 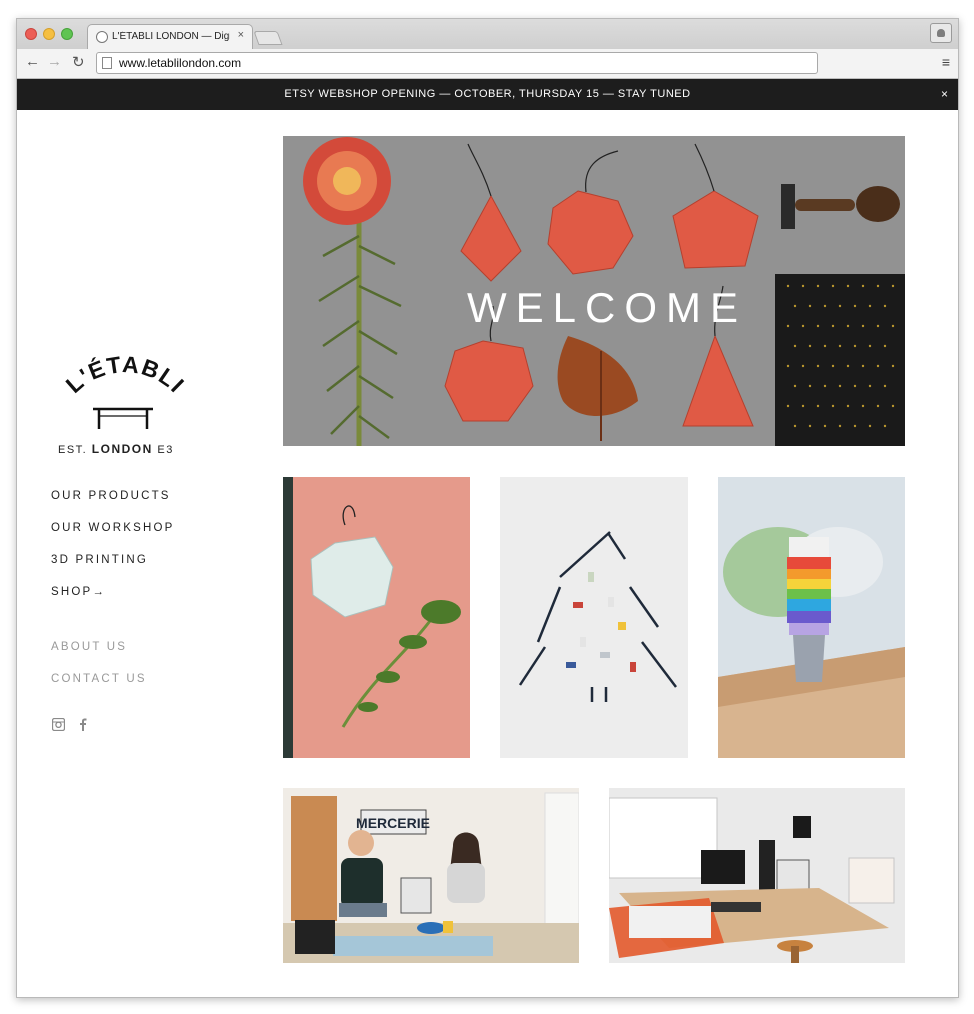 I want to click on person-icon, so click(x=941, y=33).